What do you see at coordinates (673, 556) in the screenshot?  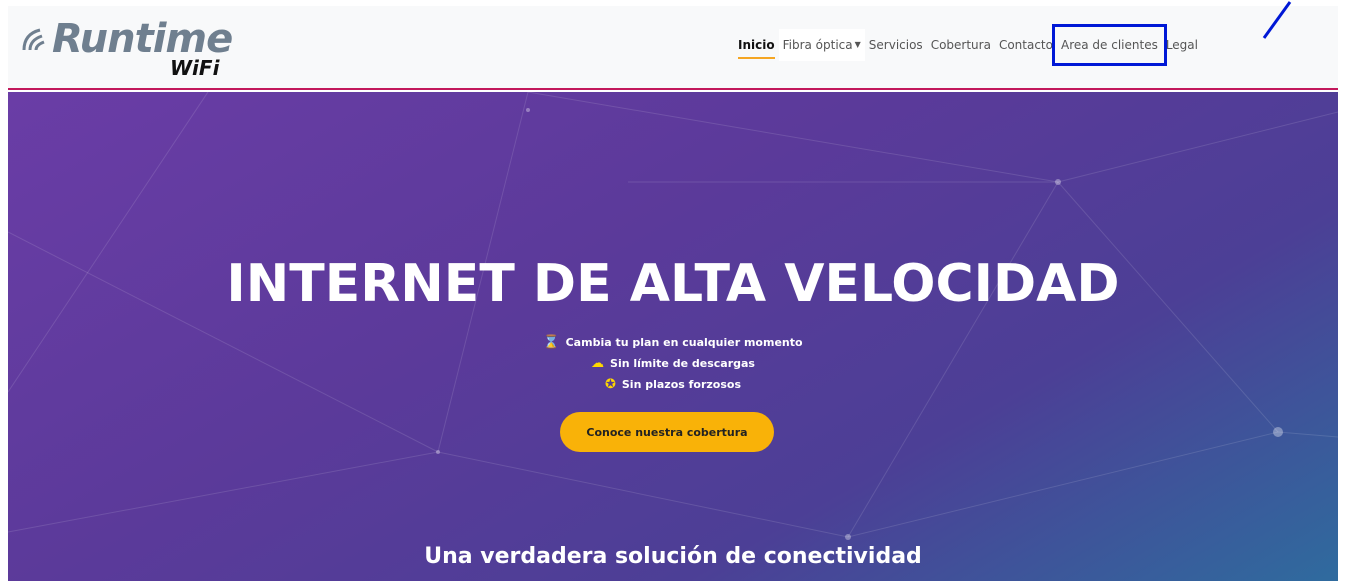 I see `hero-subtitle: Una verdadera solución de conectividad` at bounding box center [673, 556].